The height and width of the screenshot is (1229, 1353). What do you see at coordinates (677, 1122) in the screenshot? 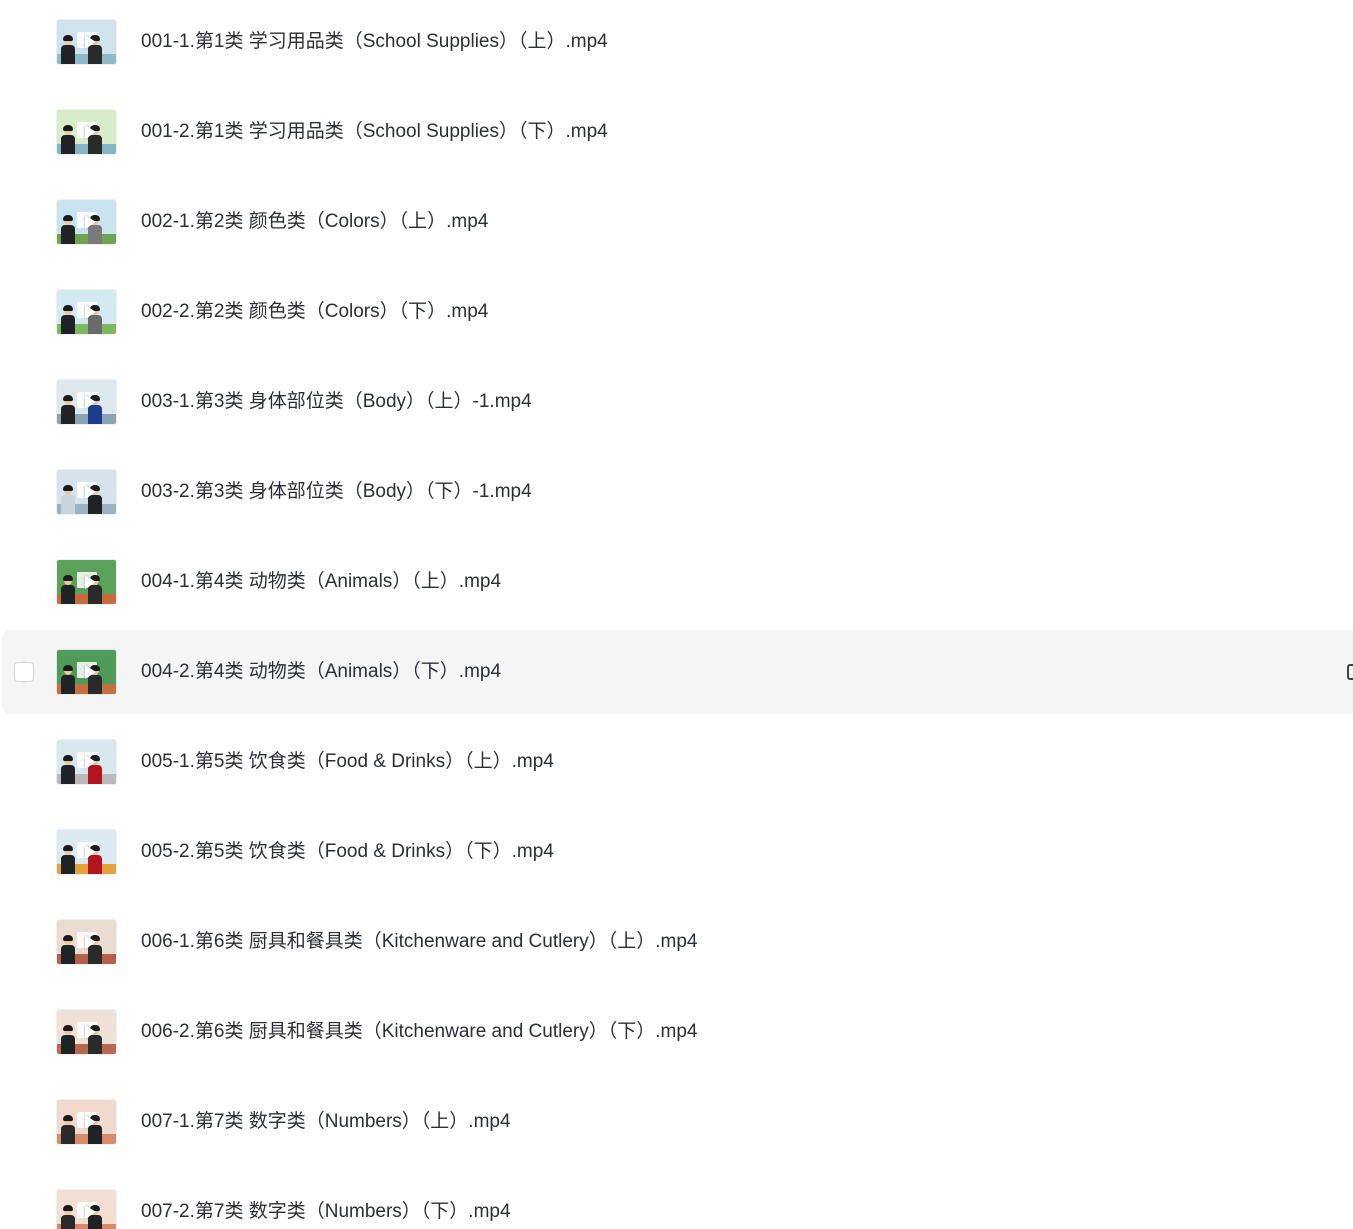
I see `file-row: 007-1.第7类 数字类（Numbers）（上）.mp4` at bounding box center [677, 1122].